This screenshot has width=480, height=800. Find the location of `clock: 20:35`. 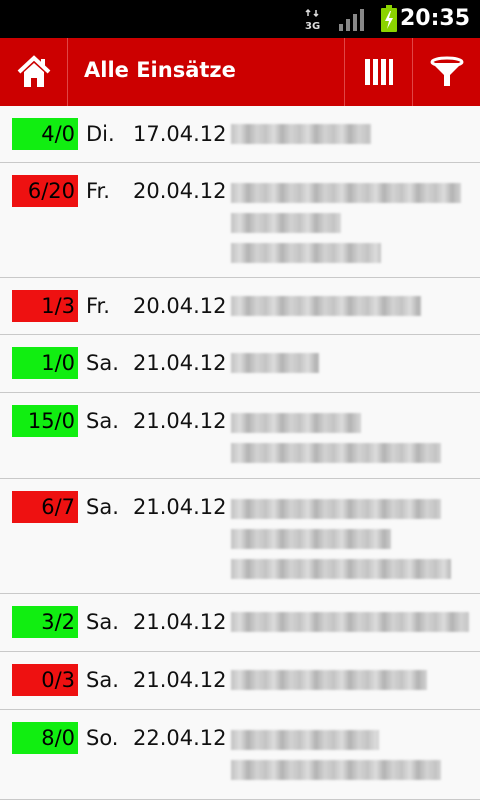

clock: 20:35 is located at coordinates (434, 18).